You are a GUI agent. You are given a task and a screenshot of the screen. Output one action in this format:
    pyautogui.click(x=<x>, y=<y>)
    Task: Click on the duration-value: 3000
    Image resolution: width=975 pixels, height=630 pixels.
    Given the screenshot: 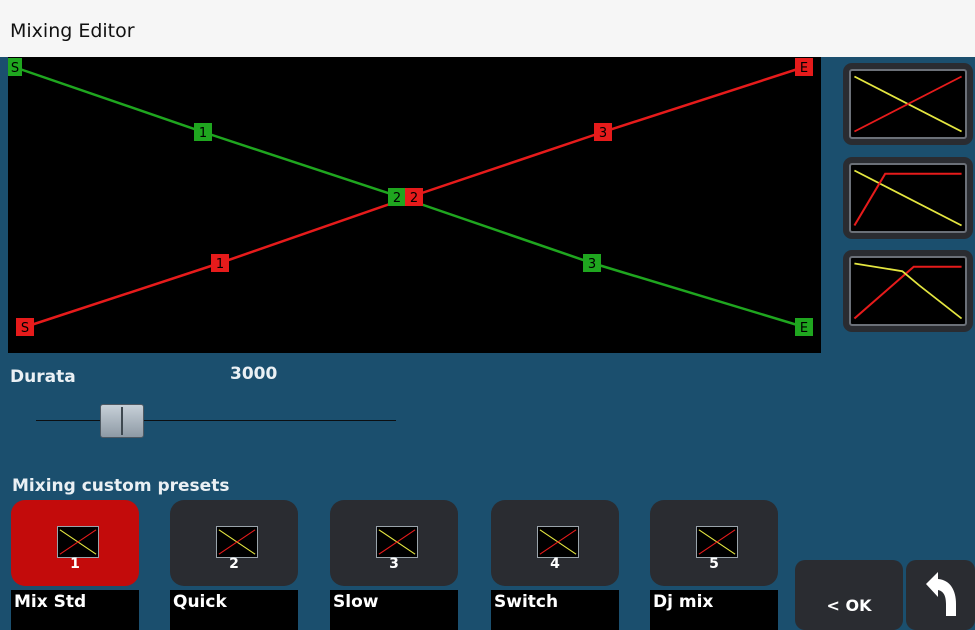 What is the action you would take?
    pyautogui.click(x=254, y=374)
    